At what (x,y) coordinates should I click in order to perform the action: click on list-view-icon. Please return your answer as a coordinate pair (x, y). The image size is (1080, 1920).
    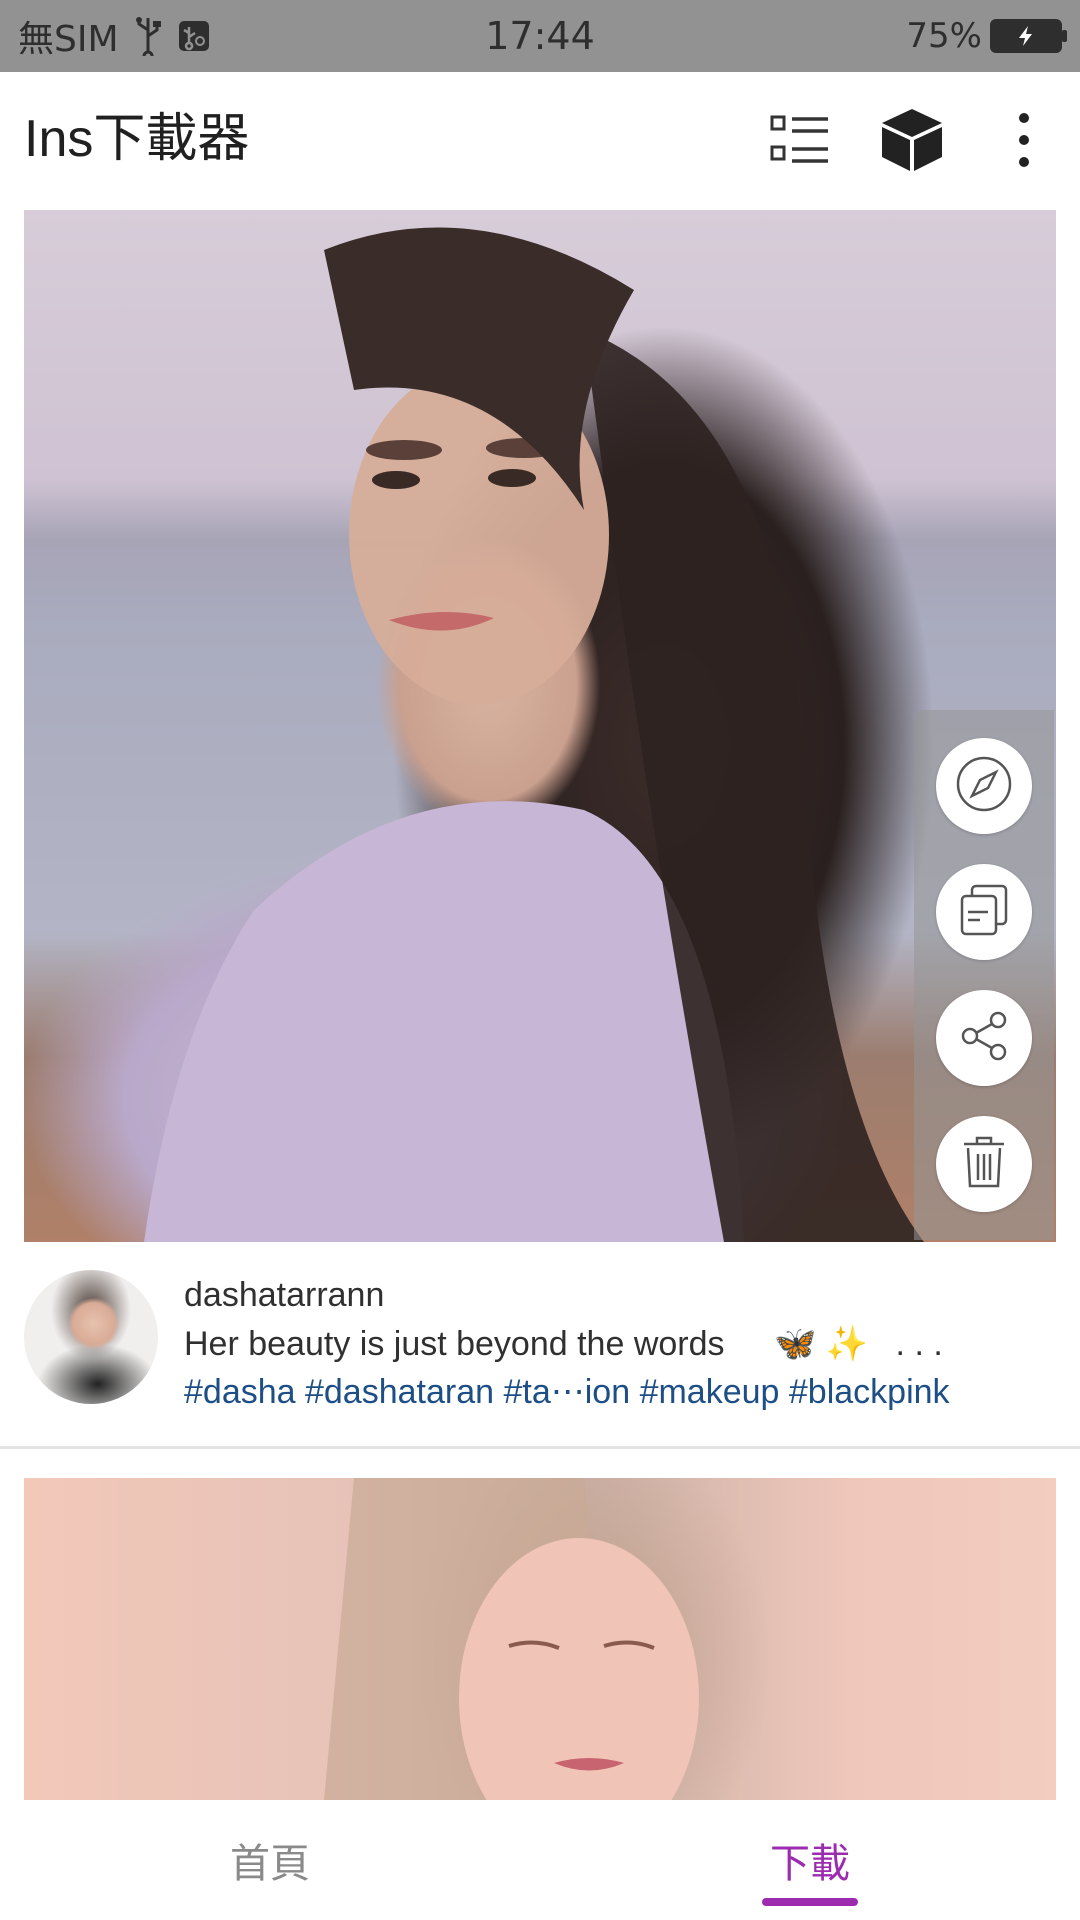
    Looking at the image, I should click on (800, 142).